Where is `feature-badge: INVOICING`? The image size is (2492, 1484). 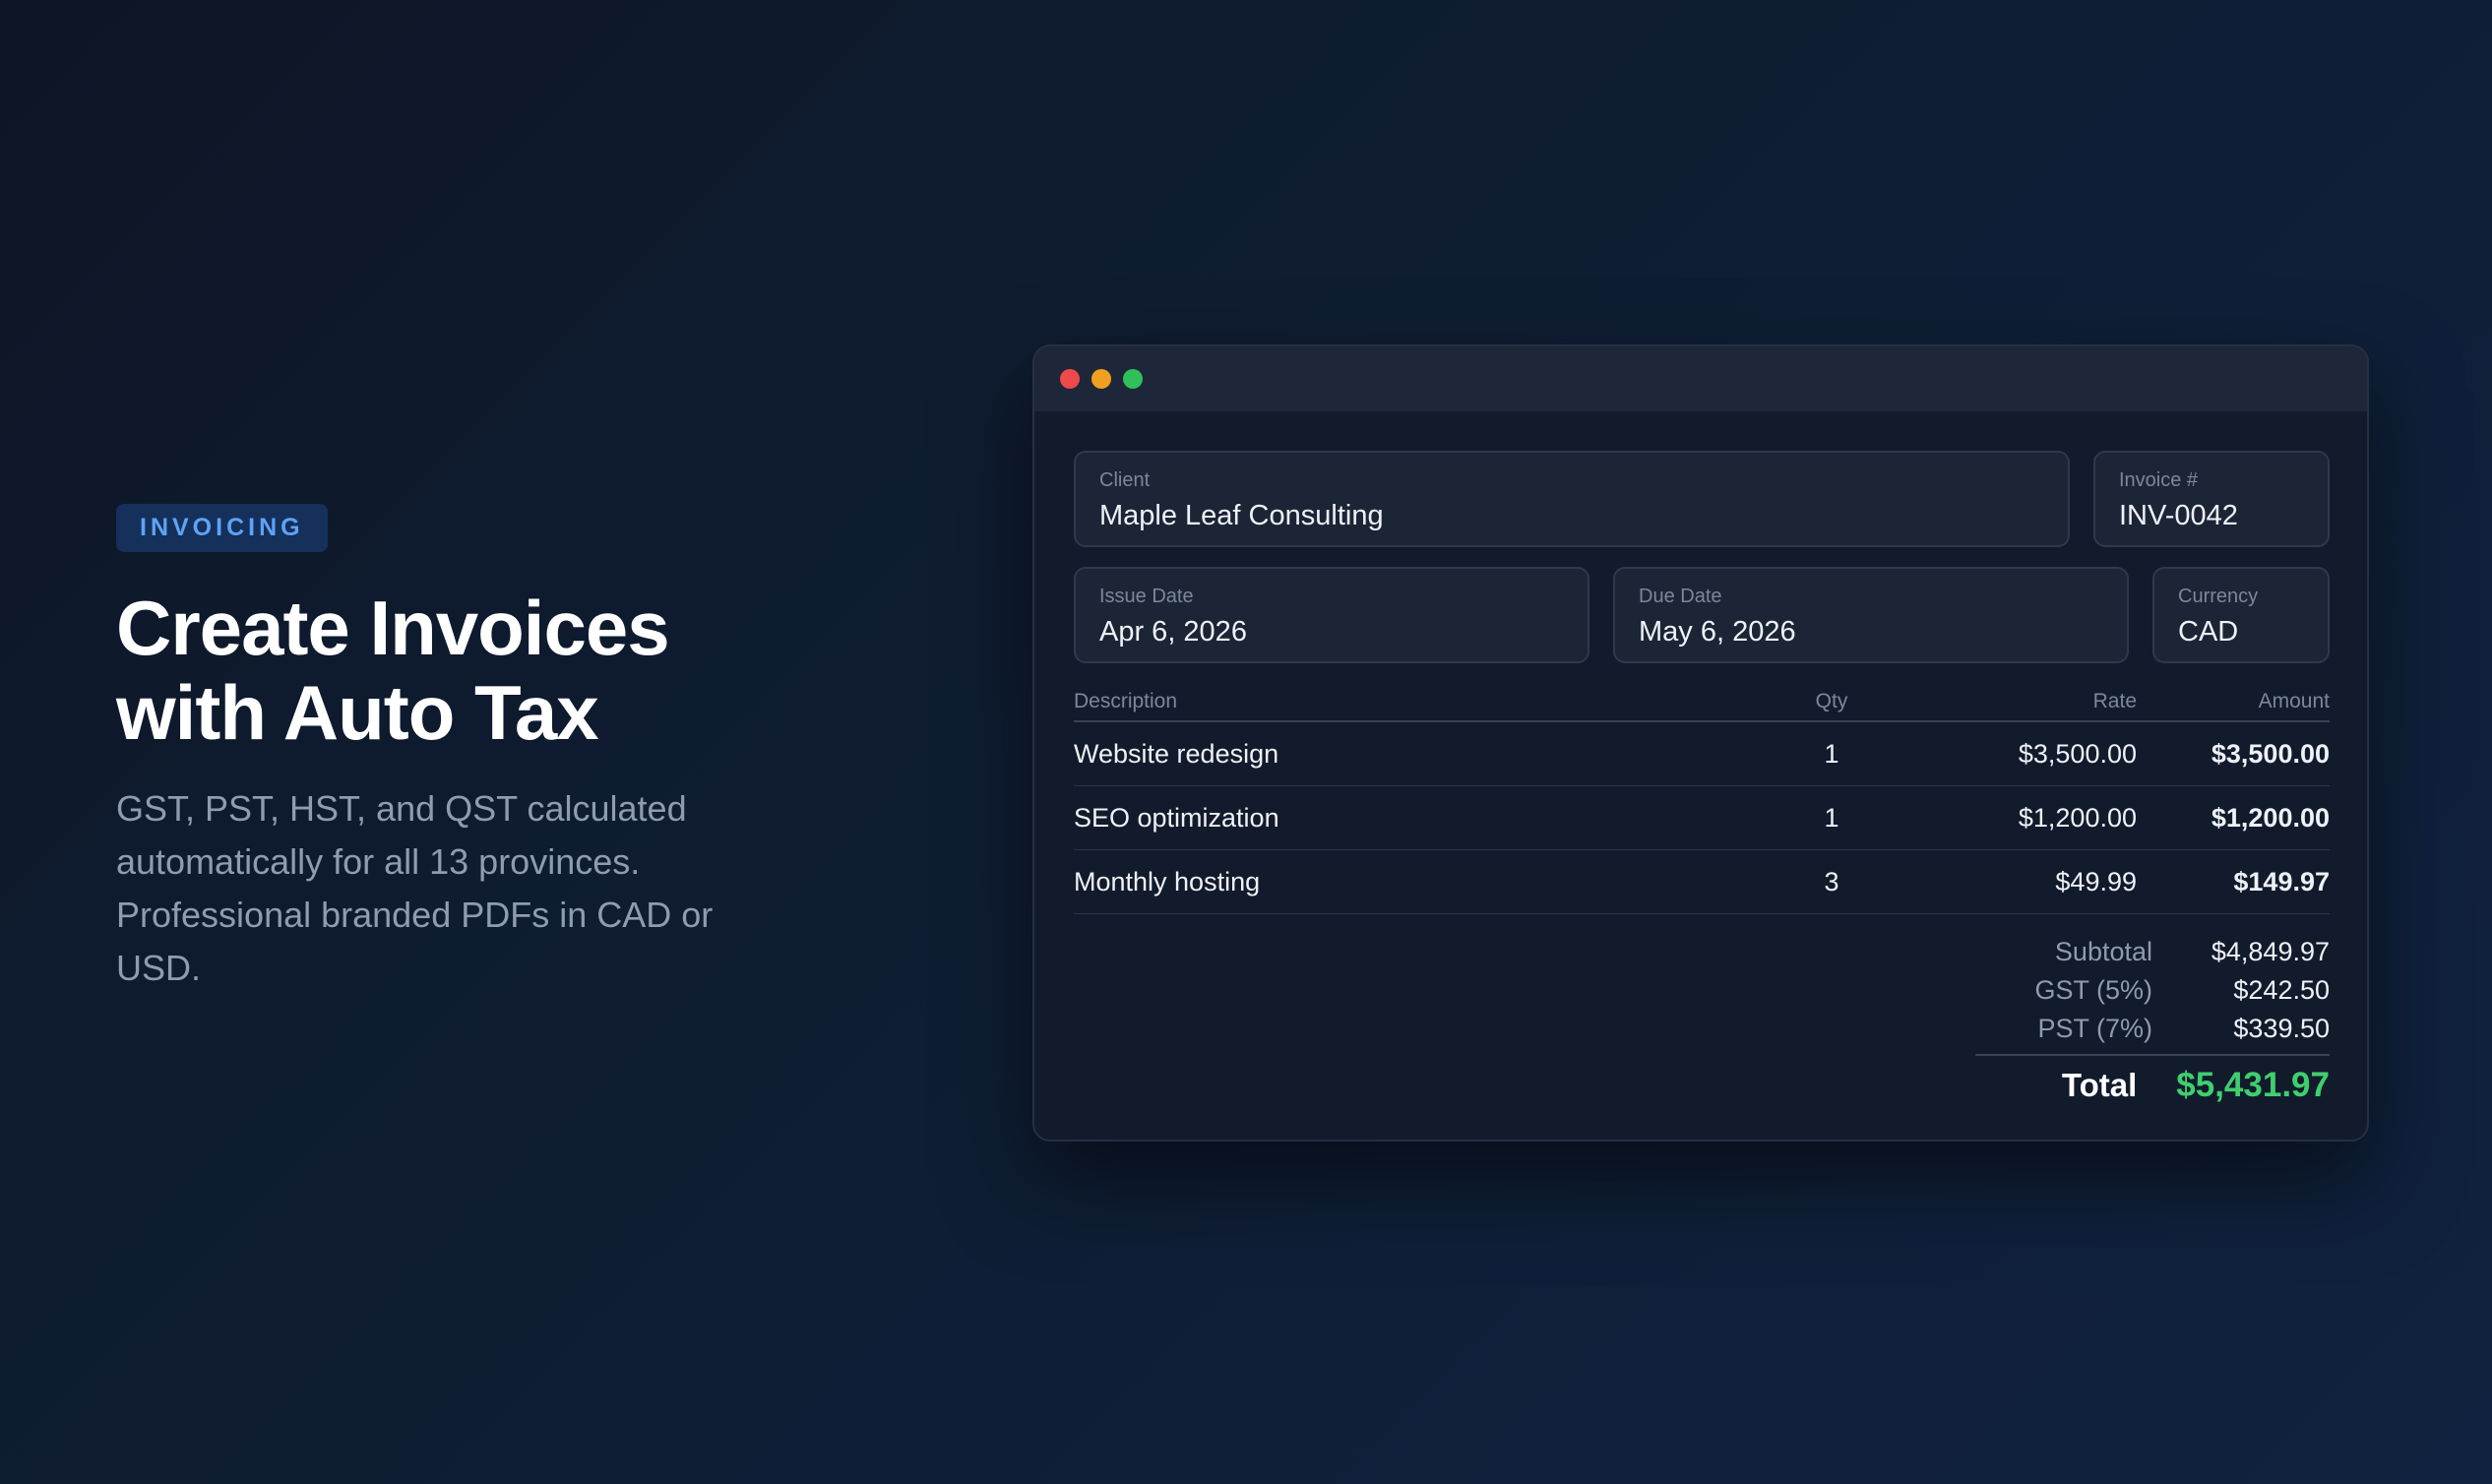
feature-badge: INVOICING is located at coordinates (222, 528).